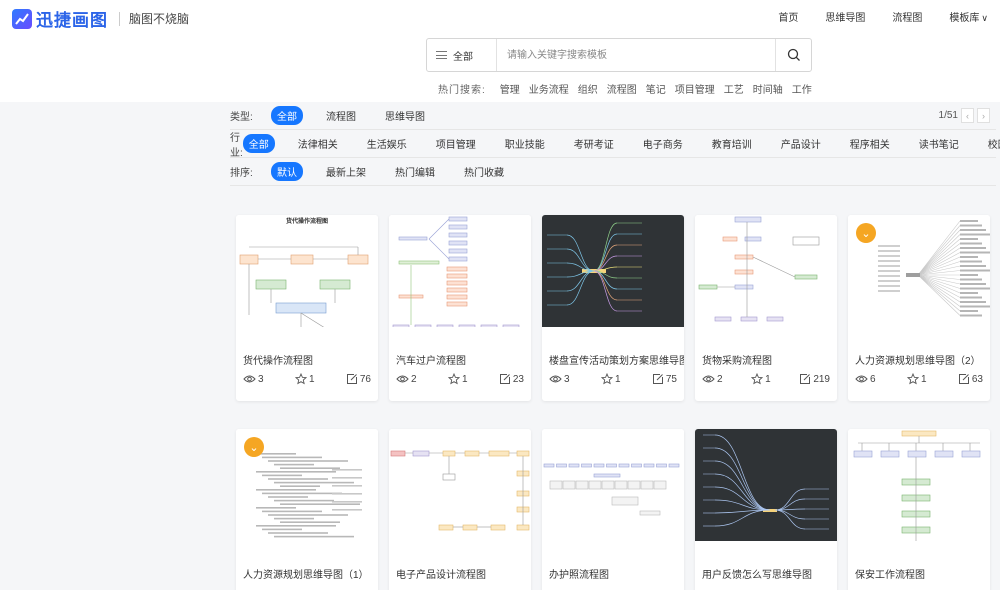 The image size is (1000, 590). What do you see at coordinates (923, 379) in the screenshot?
I see `star-count-value: 1` at bounding box center [923, 379].